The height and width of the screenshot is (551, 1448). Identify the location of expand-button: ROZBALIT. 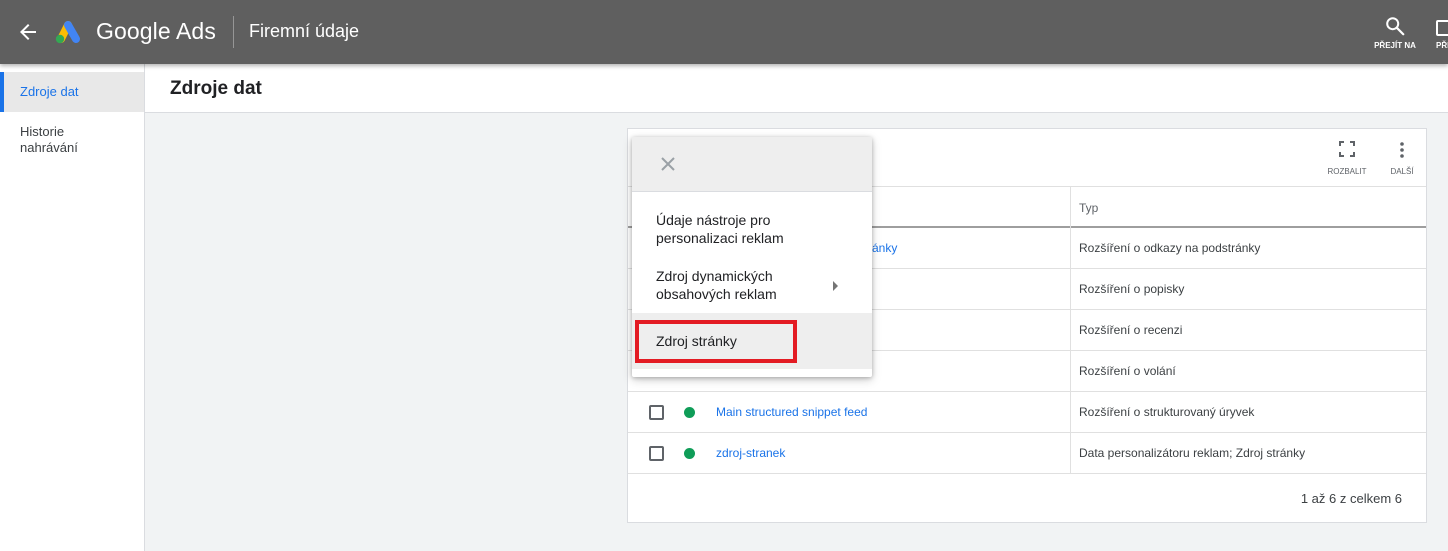
(1347, 158).